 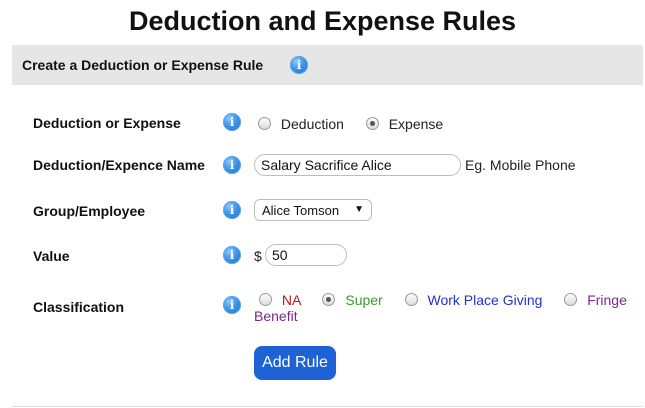 I want to click on type-options: Deduction Expense, so click(x=350, y=124).